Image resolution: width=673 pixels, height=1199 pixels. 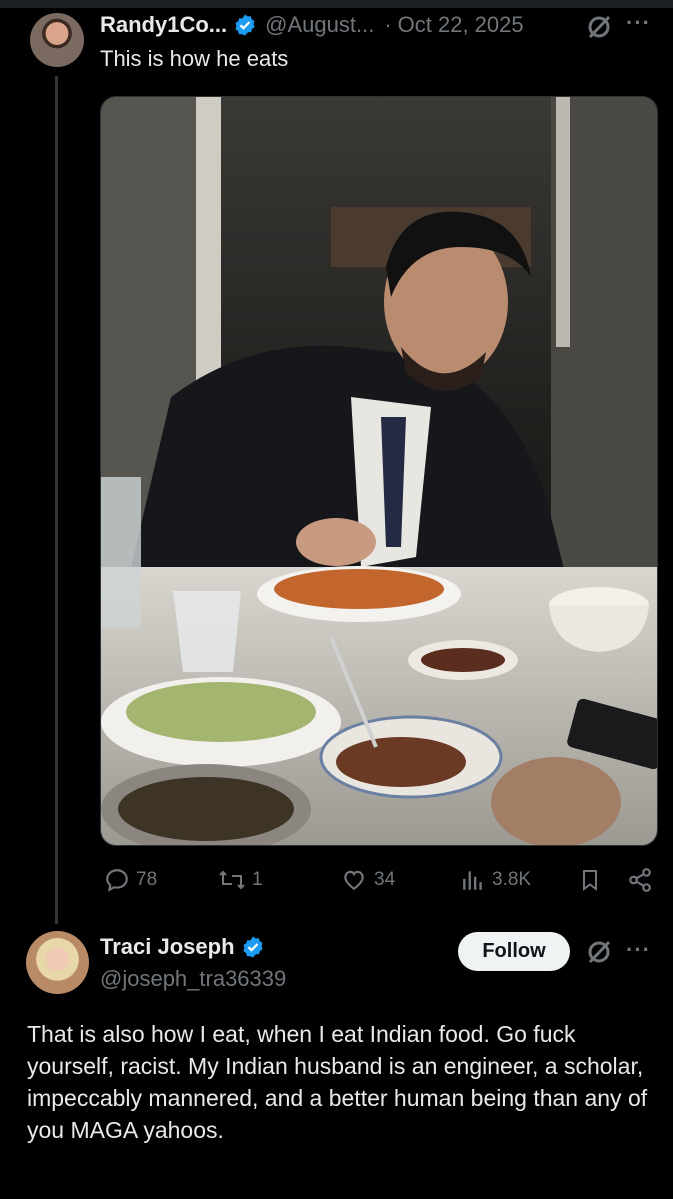 What do you see at coordinates (367, 880) in the screenshot?
I see `like-button: 34` at bounding box center [367, 880].